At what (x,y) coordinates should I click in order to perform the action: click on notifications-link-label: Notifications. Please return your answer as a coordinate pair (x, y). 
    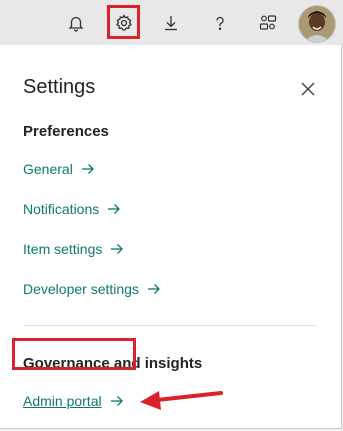
    Looking at the image, I should click on (61, 209).